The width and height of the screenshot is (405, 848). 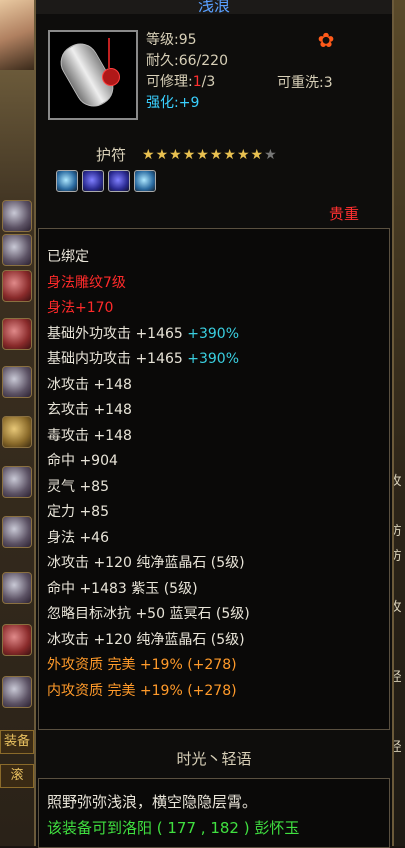 What do you see at coordinates (344, 214) in the screenshot?
I see `item-quality: 贵重` at bounding box center [344, 214].